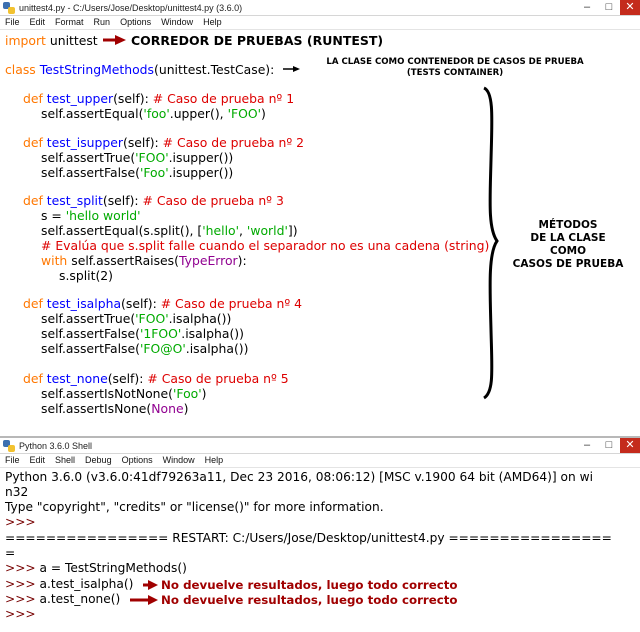 Image resolution: width=640 pixels, height=632 pixels. What do you see at coordinates (150, 585) in the screenshot?
I see `arrow-result-1-icon` at bounding box center [150, 585].